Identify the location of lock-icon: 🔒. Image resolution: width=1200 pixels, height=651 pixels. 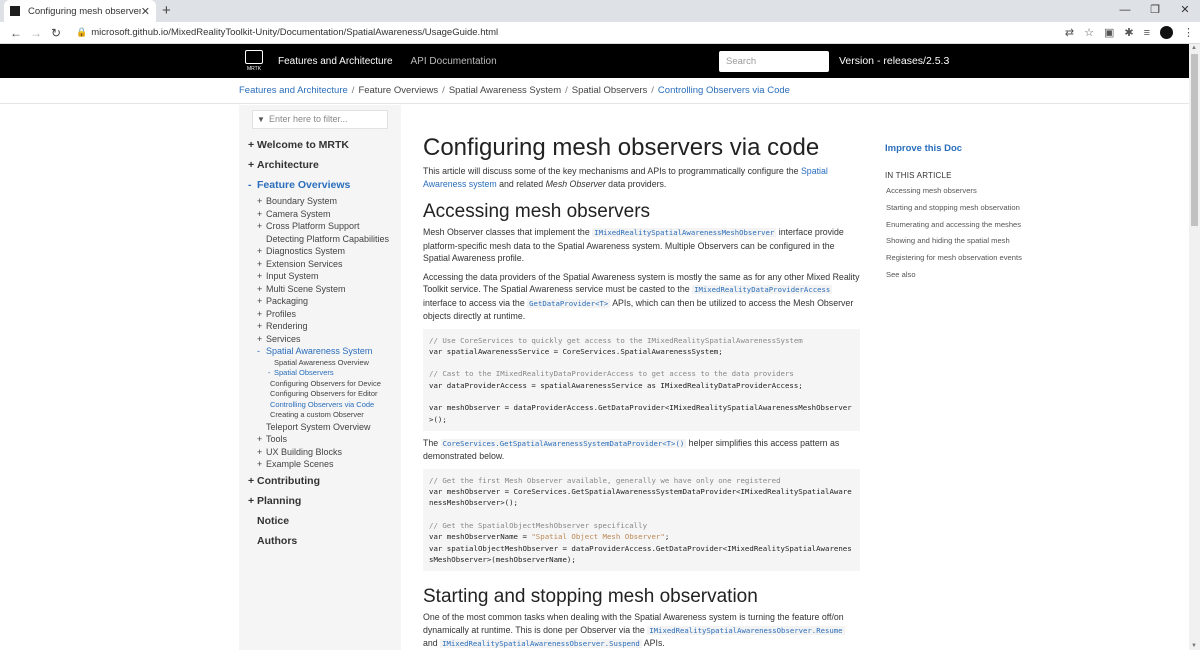
(81, 32).